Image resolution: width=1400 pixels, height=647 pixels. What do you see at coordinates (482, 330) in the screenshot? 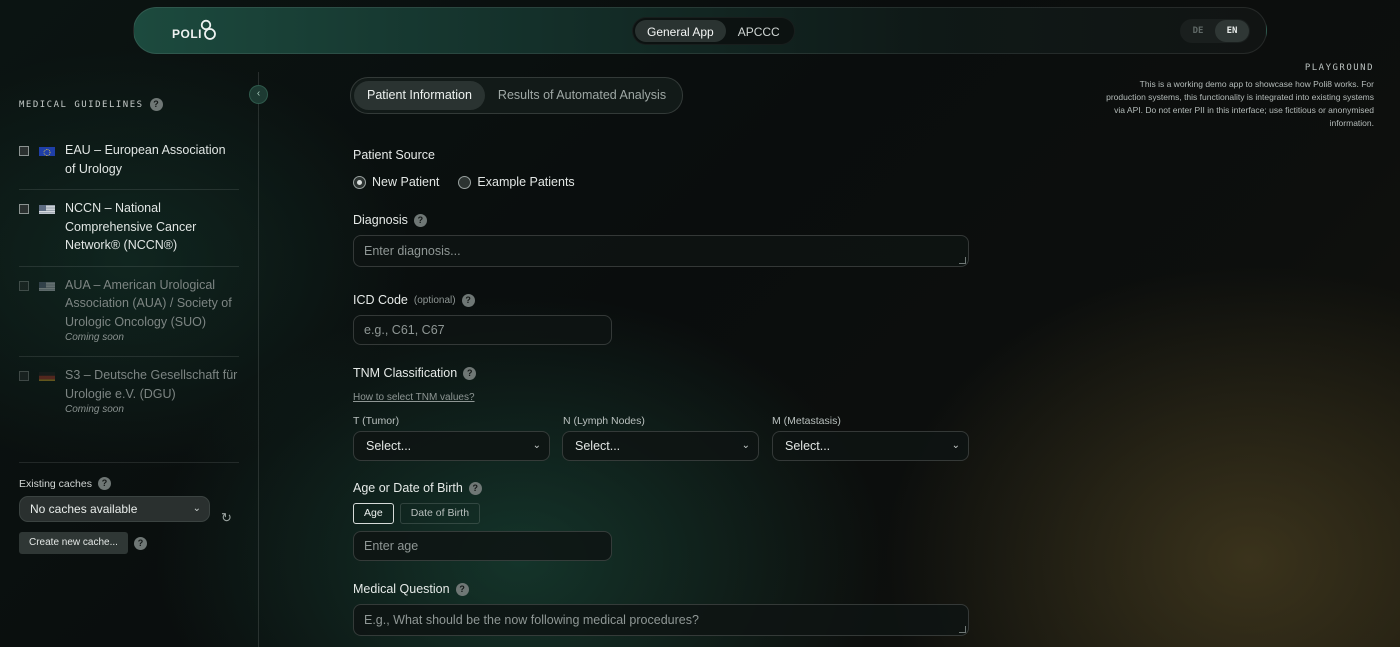
I see `icd-code-input: e.g., C61, C67` at bounding box center [482, 330].